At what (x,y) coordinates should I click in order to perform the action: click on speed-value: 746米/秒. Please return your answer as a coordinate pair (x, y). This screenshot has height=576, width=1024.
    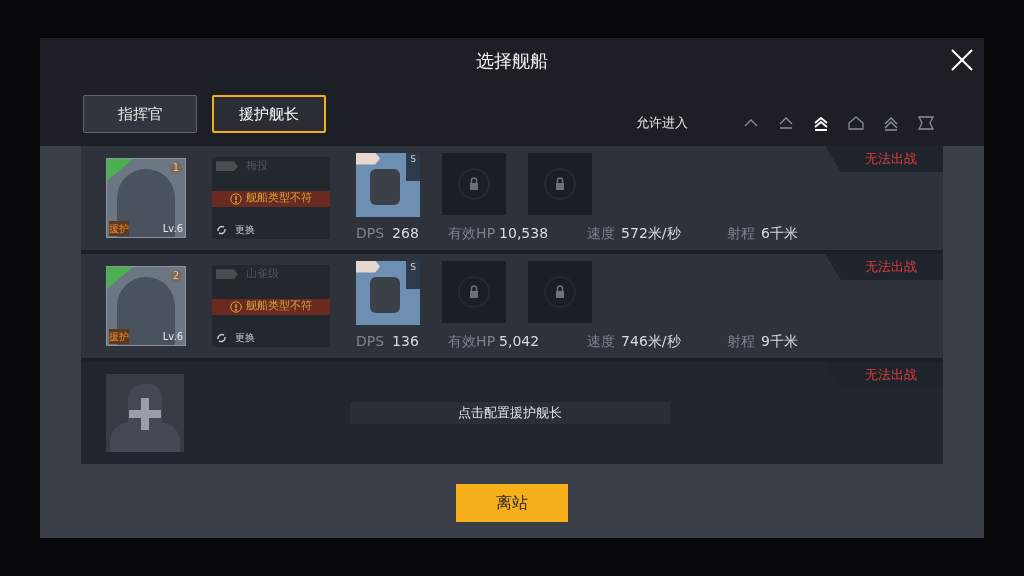
    Looking at the image, I should click on (651, 341).